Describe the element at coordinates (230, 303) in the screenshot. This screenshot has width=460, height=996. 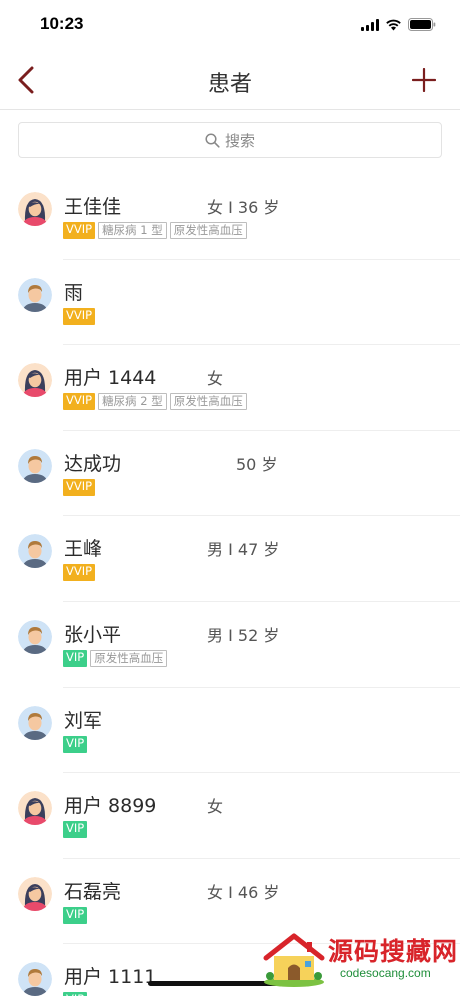
I see `patient-row: 雨 VVIP` at that location.